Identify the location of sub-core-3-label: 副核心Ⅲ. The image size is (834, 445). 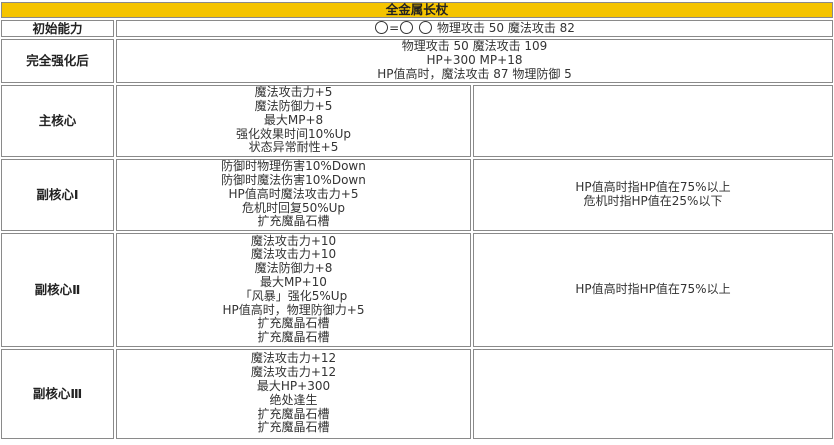
(57, 393).